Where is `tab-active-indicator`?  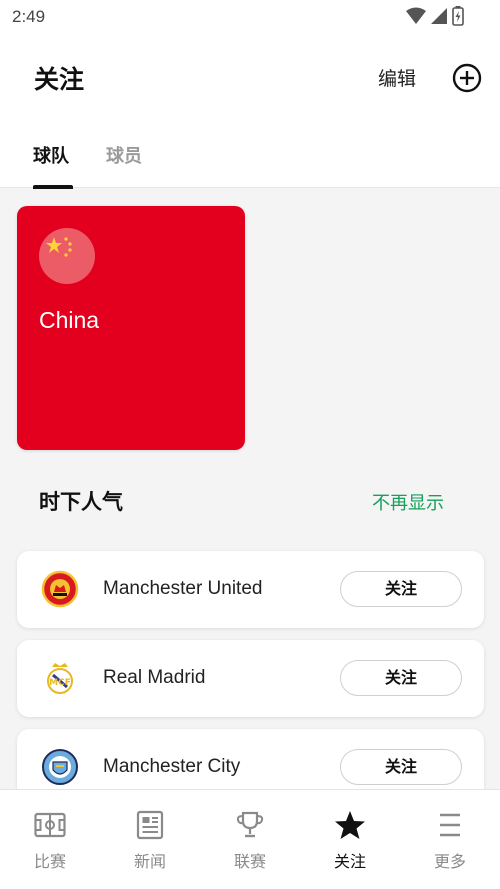 tab-active-indicator is located at coordinates (53, 187).